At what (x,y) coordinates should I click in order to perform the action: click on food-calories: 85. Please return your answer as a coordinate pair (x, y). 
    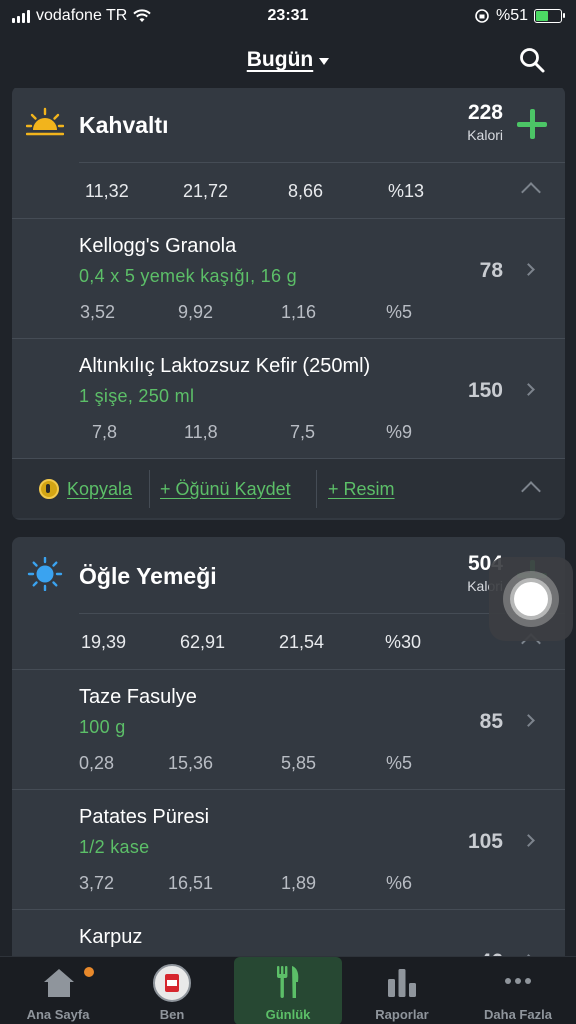
    Looking at the image, I should click on (491, 721).